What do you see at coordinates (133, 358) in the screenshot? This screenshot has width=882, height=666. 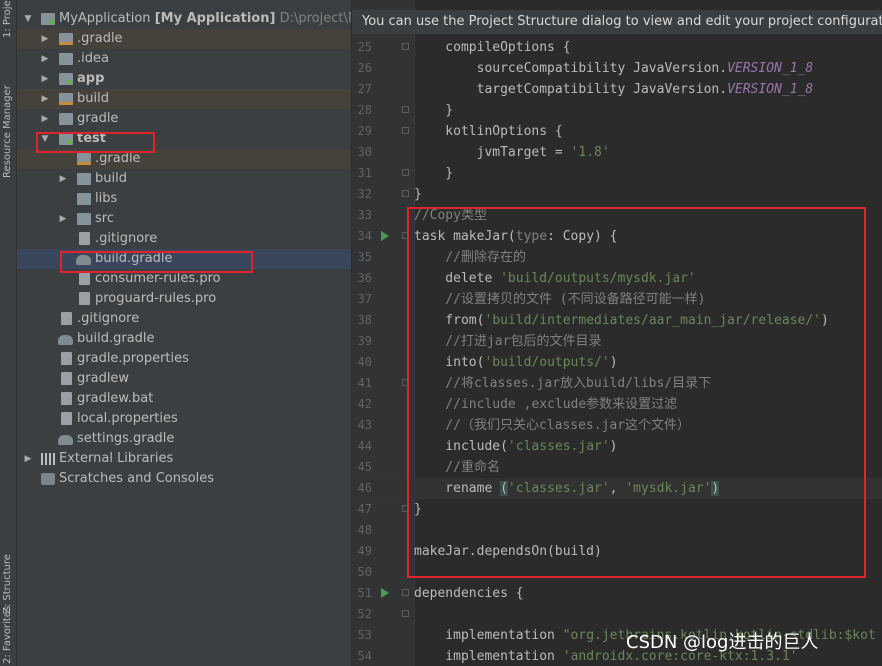 I see `tree-item-label: gradle.properties` at bounding box center [133, 358].